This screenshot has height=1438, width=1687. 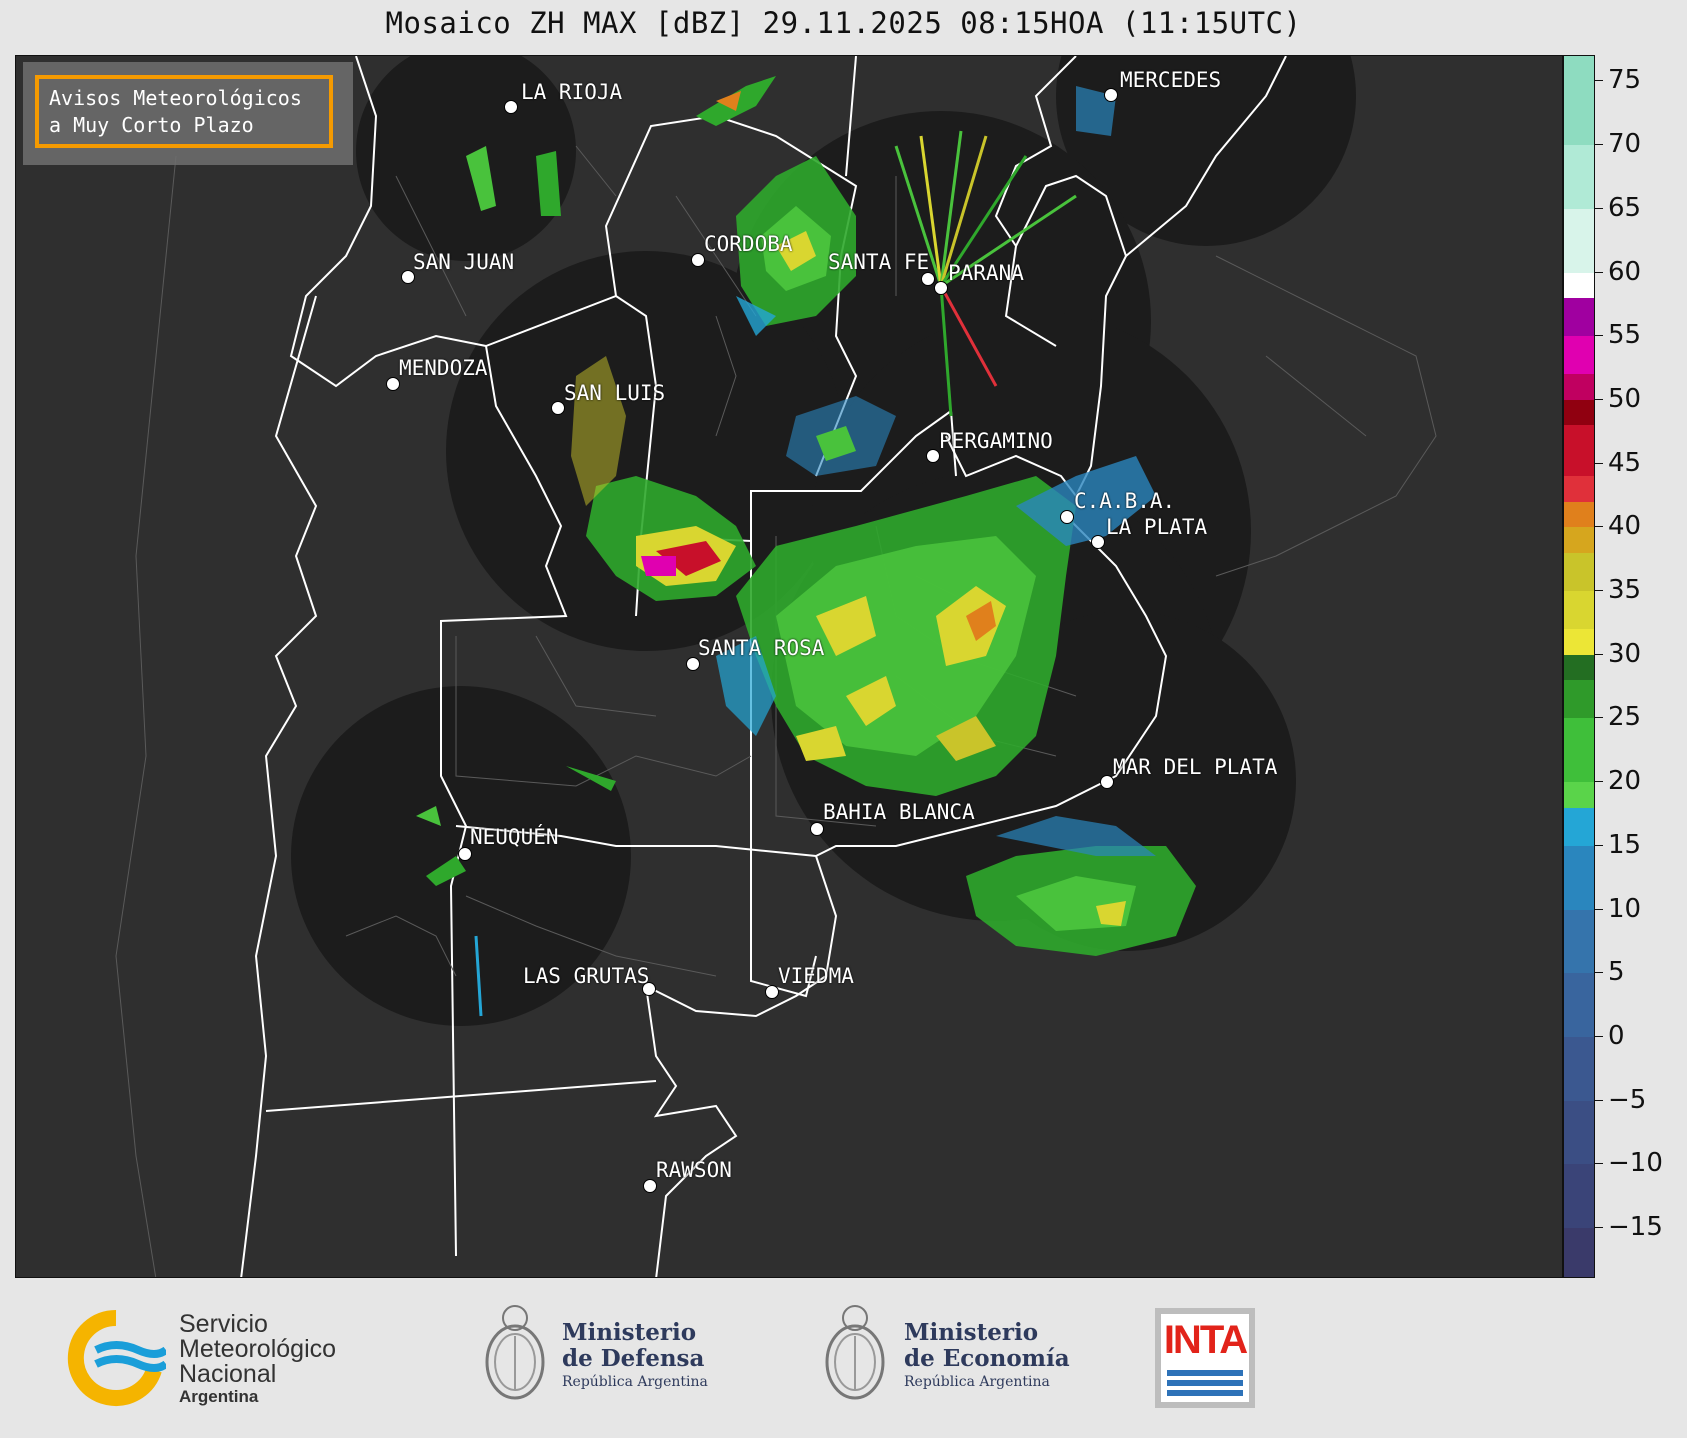 What do you see at coordinates (986, 273) in the screenshot?
I see `city-label: PARANA` at bounding box center [986, 273].